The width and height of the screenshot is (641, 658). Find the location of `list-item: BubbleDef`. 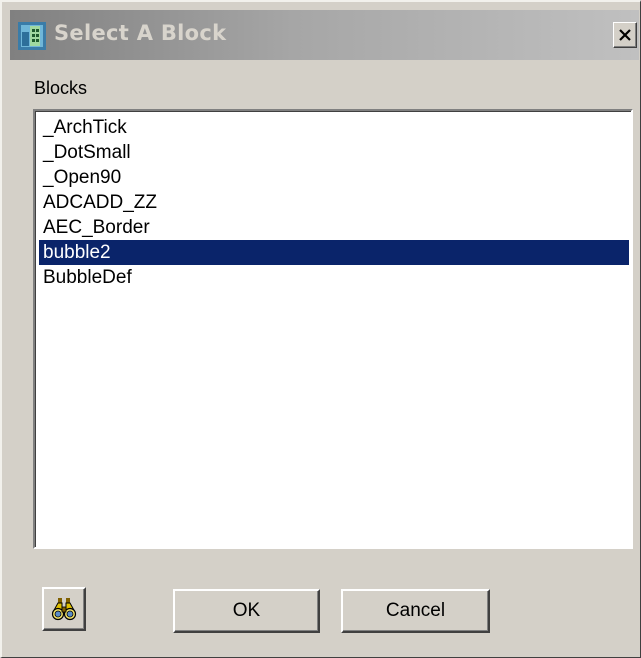

list-item: BubbleDef is located at coordinates (334, 277).